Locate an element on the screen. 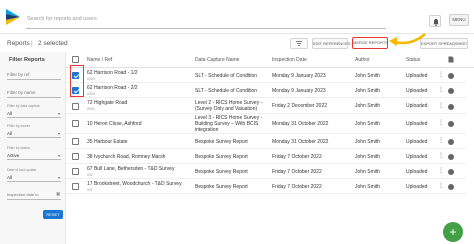 The image size is (474, 244). filter-status-select: Filter by status Active ▾ is located at coordinates (34, 153).